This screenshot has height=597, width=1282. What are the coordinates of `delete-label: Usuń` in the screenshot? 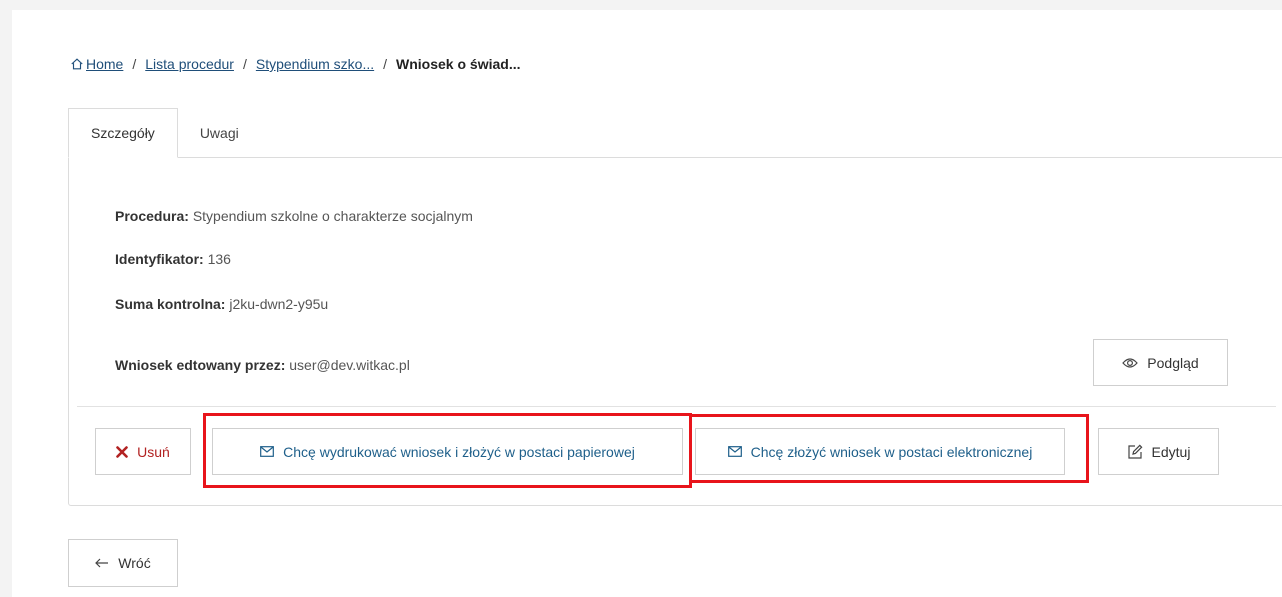 It's located at (153, 451).